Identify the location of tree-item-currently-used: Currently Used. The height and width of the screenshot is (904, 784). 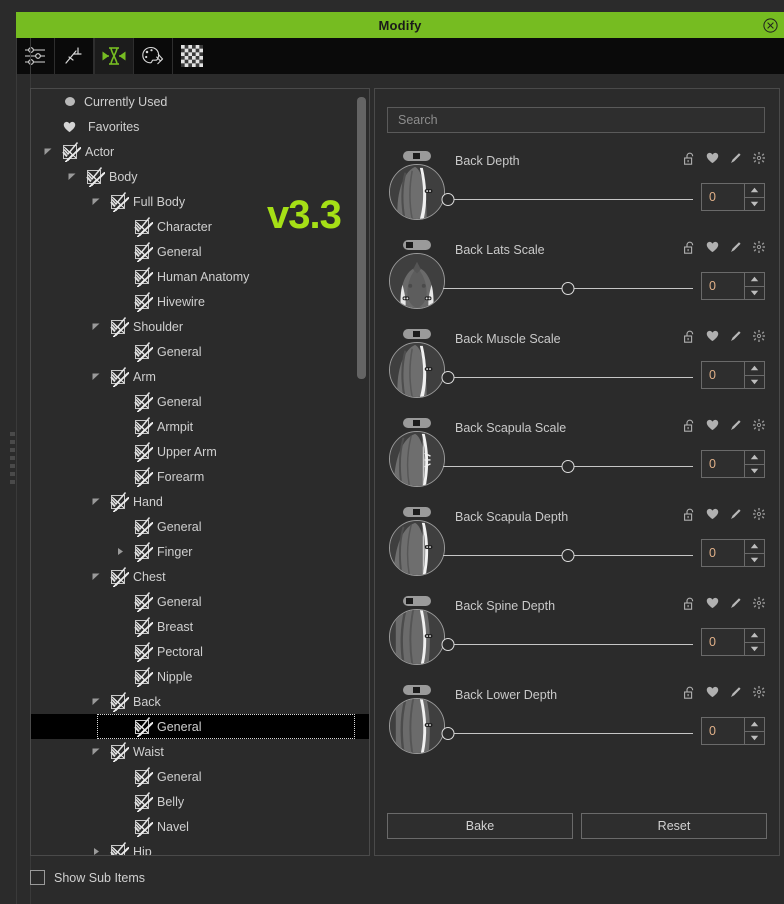
(200, 101).